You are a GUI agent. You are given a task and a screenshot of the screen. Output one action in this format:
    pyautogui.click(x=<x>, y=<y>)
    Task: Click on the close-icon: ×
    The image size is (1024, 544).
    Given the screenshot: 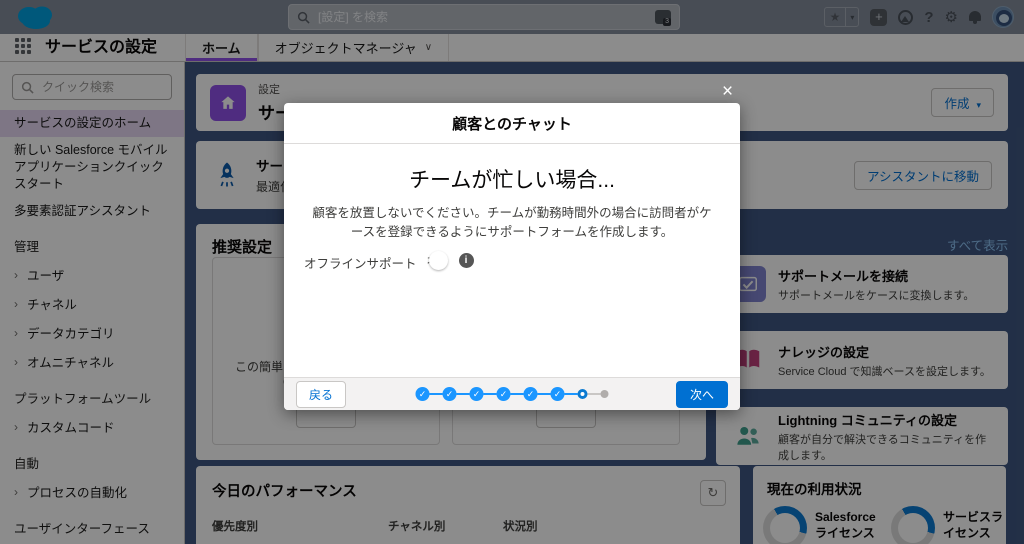 What is the action you would take?
    pyautogui.click(x=727, y=91)
    